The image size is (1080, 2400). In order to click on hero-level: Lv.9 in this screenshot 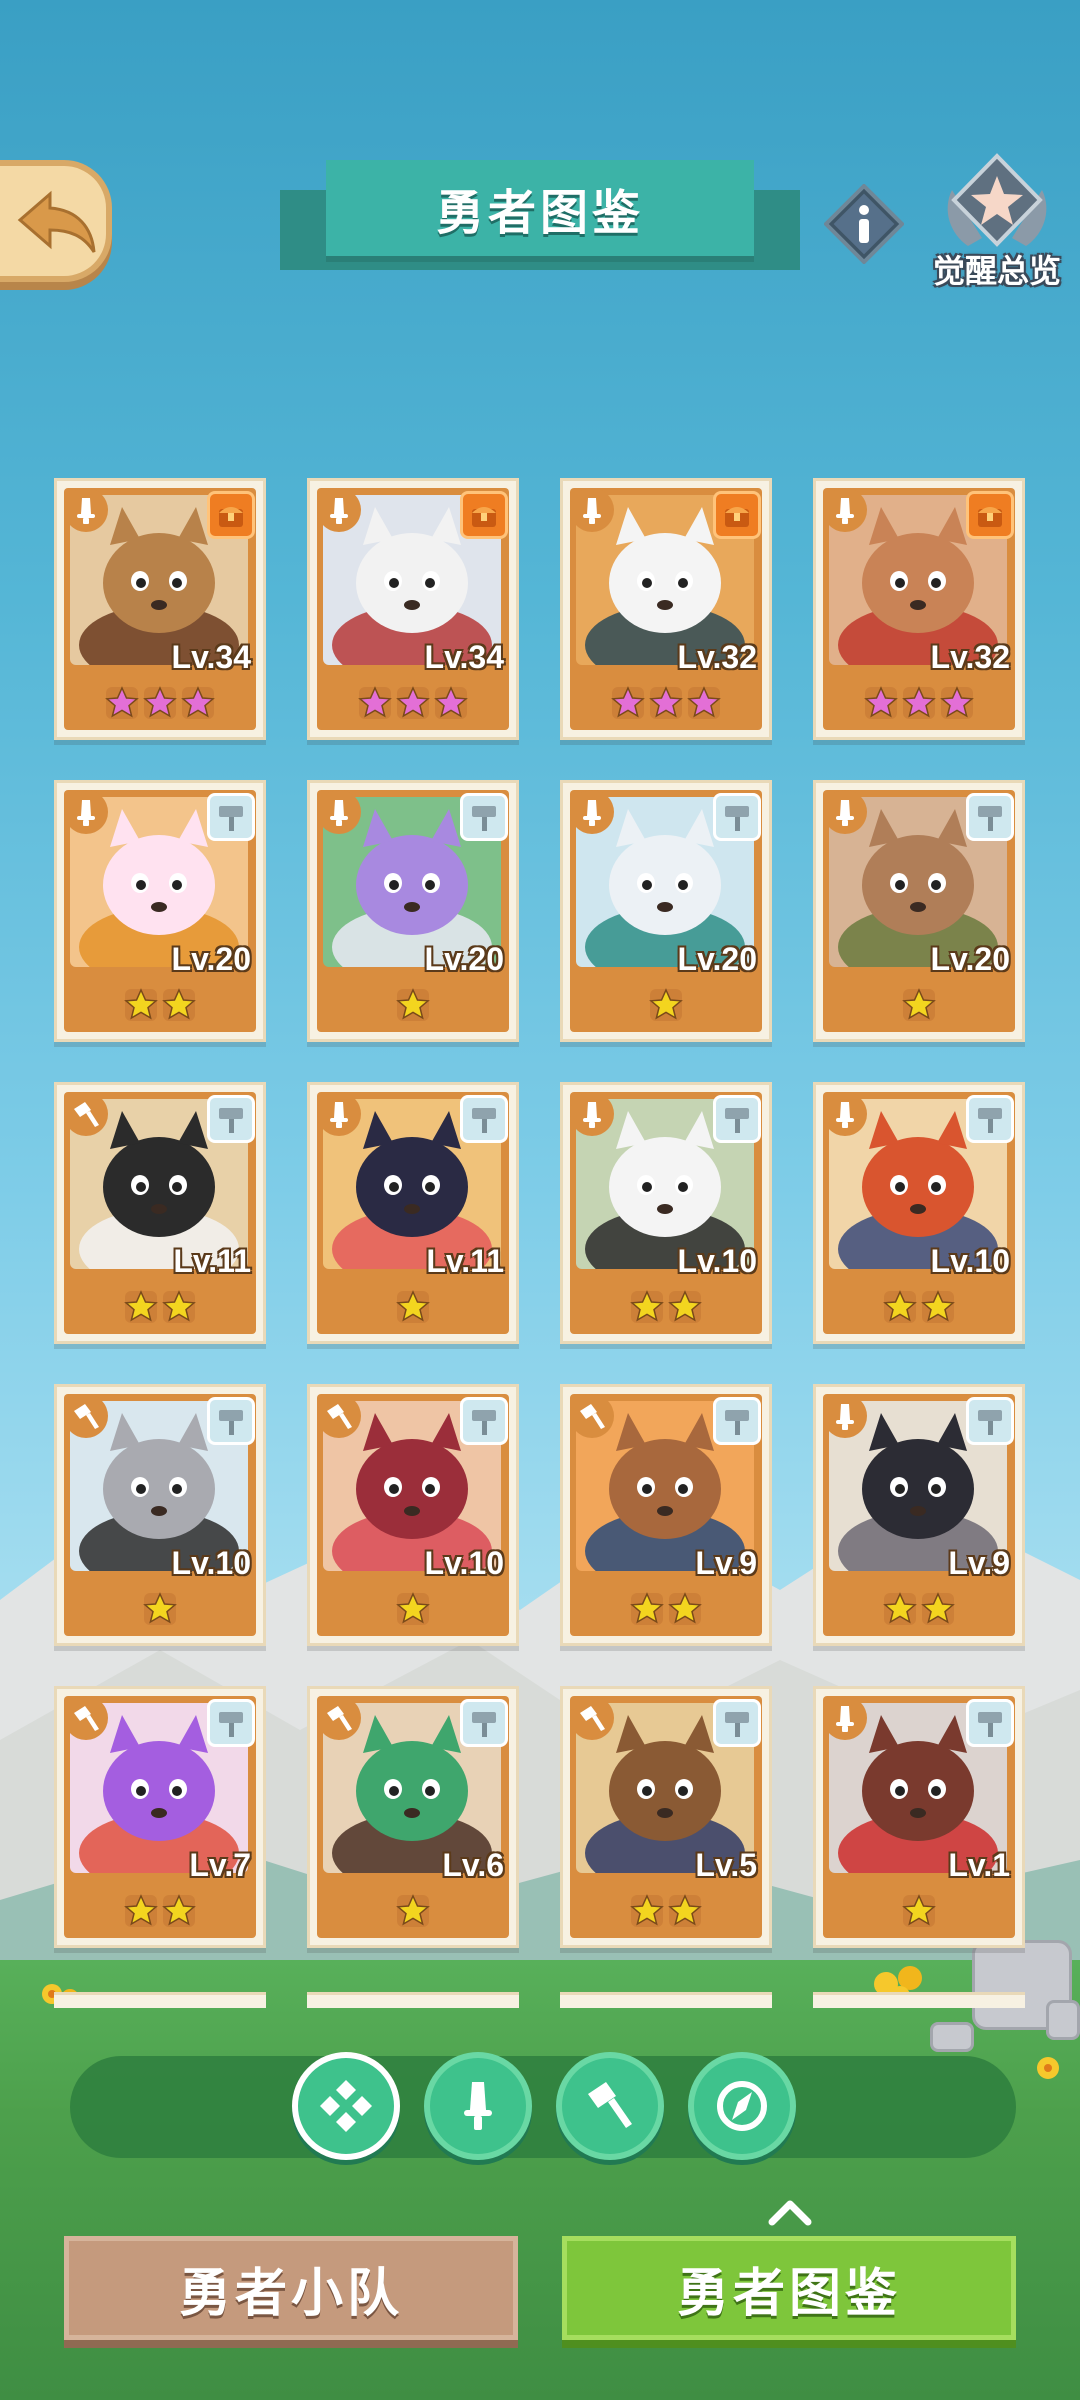, I will do `click(726, 1563)`.